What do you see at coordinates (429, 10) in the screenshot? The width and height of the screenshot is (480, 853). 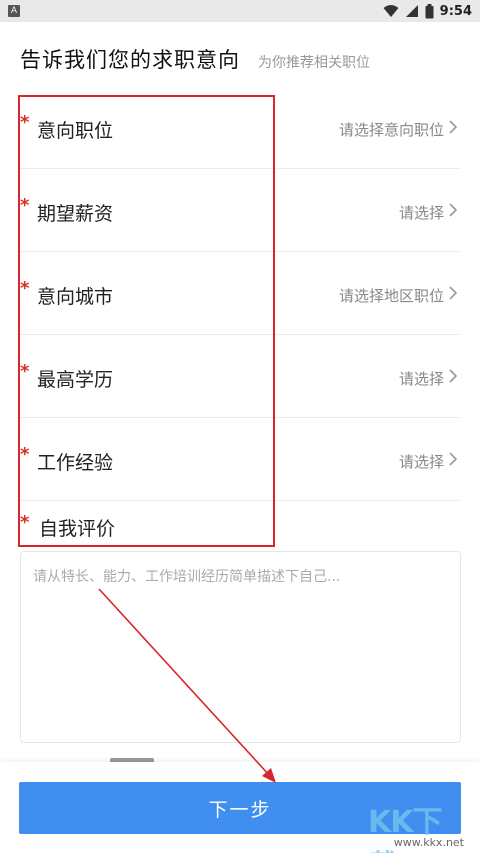 I see `battery-icon` at bounding box center [429, 10].